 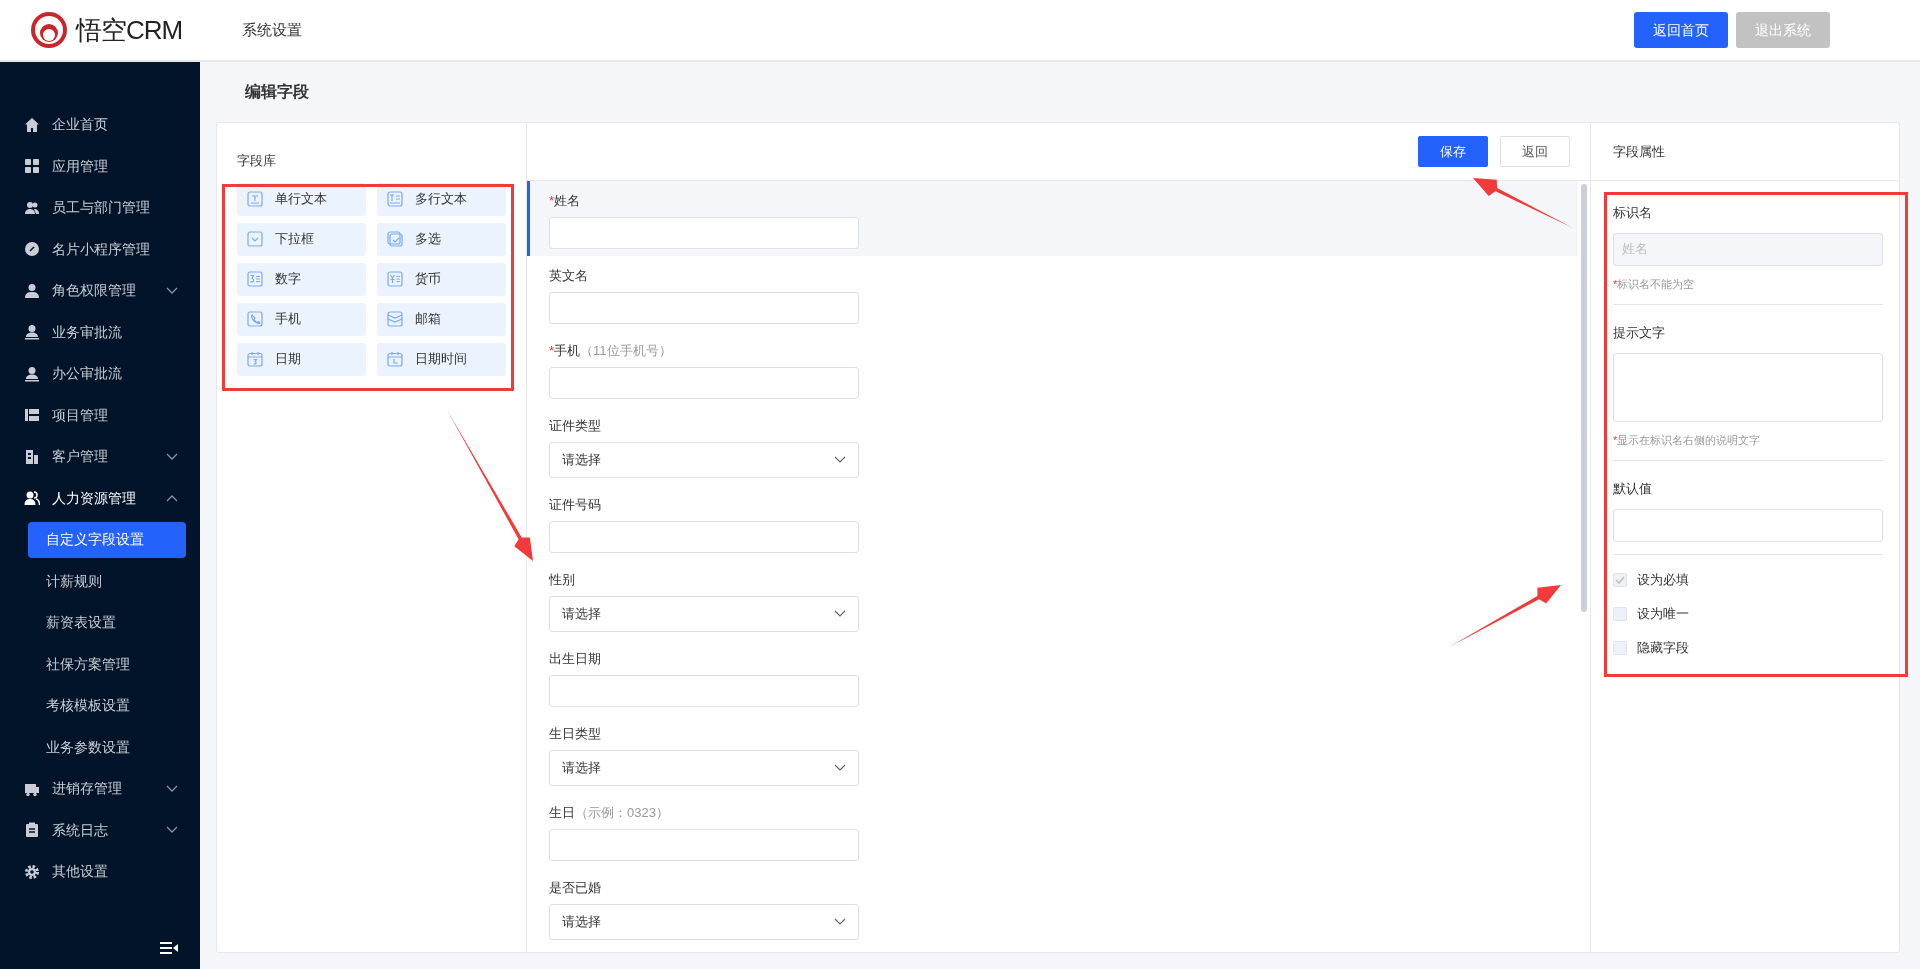 I want to click on menu-collapse-icon, so click(x=169, y=948).